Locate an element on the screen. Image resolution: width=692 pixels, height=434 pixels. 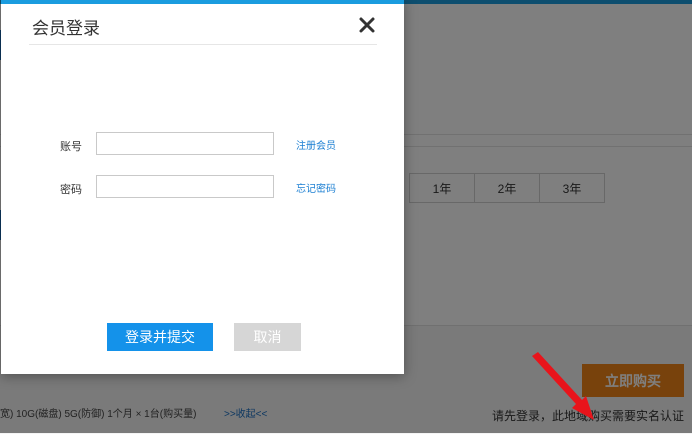
close-icon-glyph is located at coordinates (367, 25).